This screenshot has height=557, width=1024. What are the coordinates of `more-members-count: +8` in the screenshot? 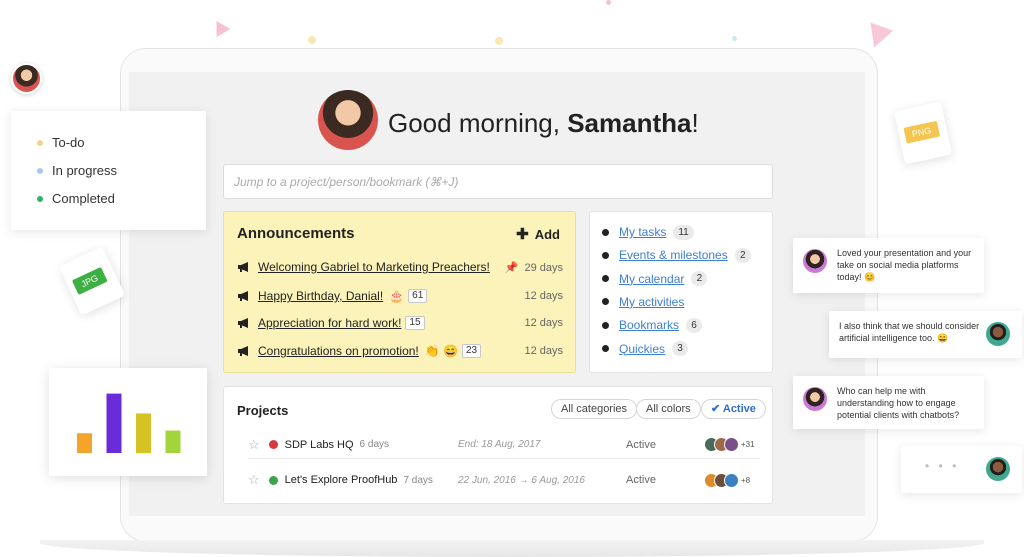 It's located at (746, 480).